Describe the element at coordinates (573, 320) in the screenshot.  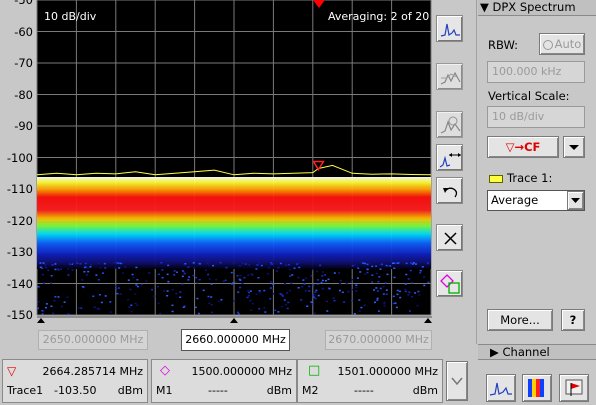
I see `help-button: ?` at that location.